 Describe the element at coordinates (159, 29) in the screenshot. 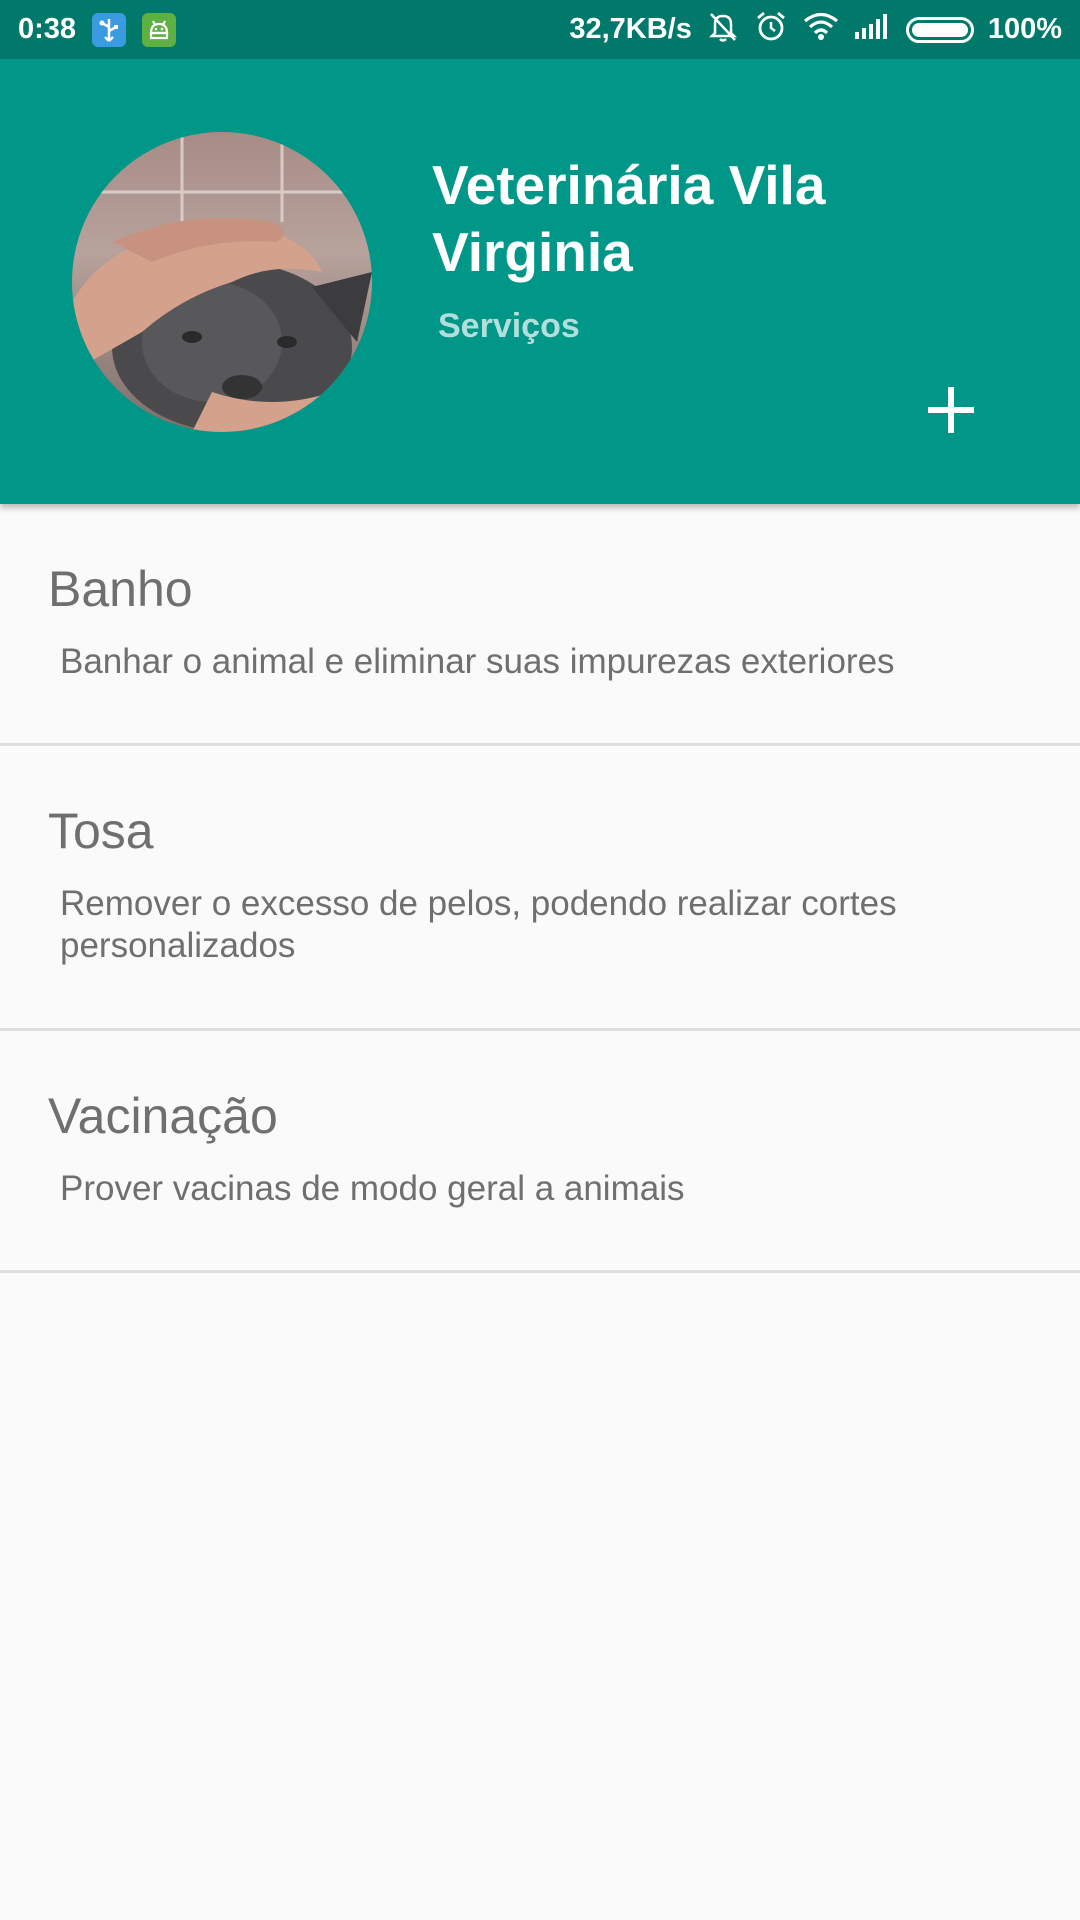

I see `android-icon` at that location.